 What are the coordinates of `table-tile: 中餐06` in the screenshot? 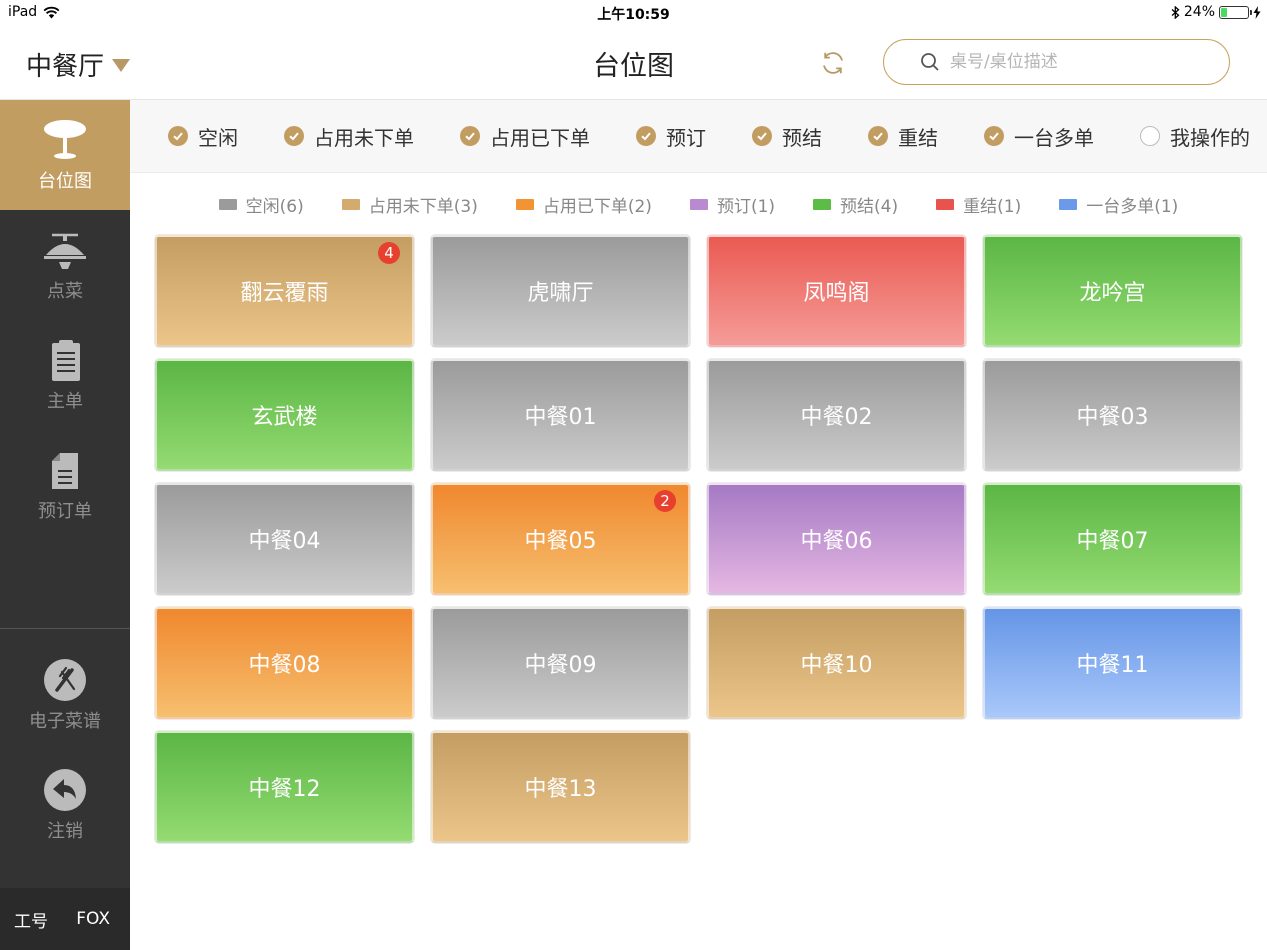 It's located at (836, 539).